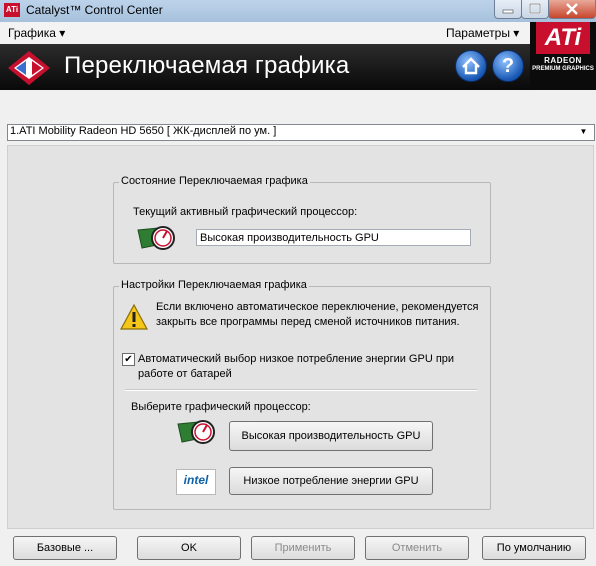  Describe the element at coordinates (331, 436) in the screenshot. I see `high-performance-gpu-button: Высокая производительность GPU` at that location.